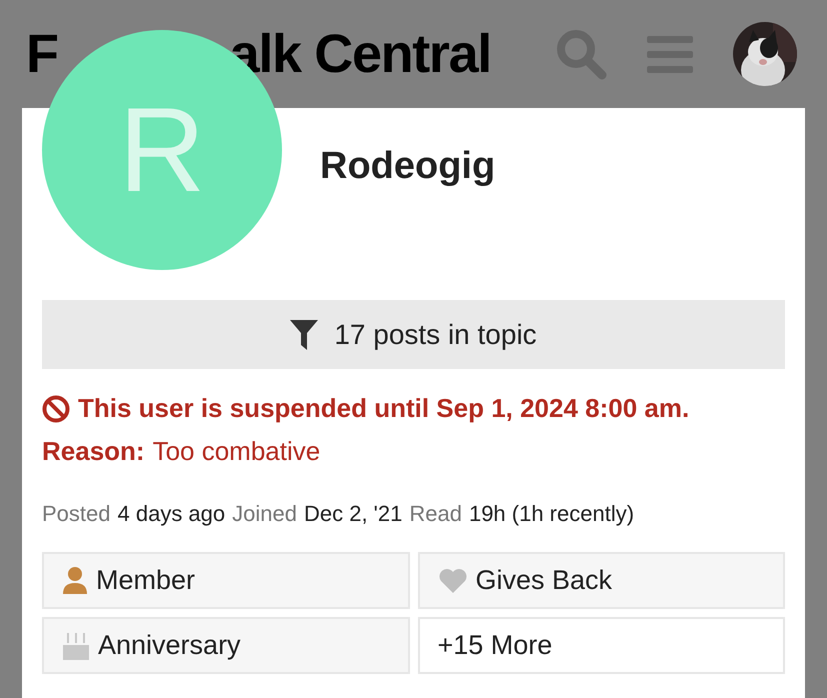 This screenshot has width=827, height=698. I want to click on suspension-message: This user is suspended until Sep 1, 2024 8:00 am., so click(384, 408).